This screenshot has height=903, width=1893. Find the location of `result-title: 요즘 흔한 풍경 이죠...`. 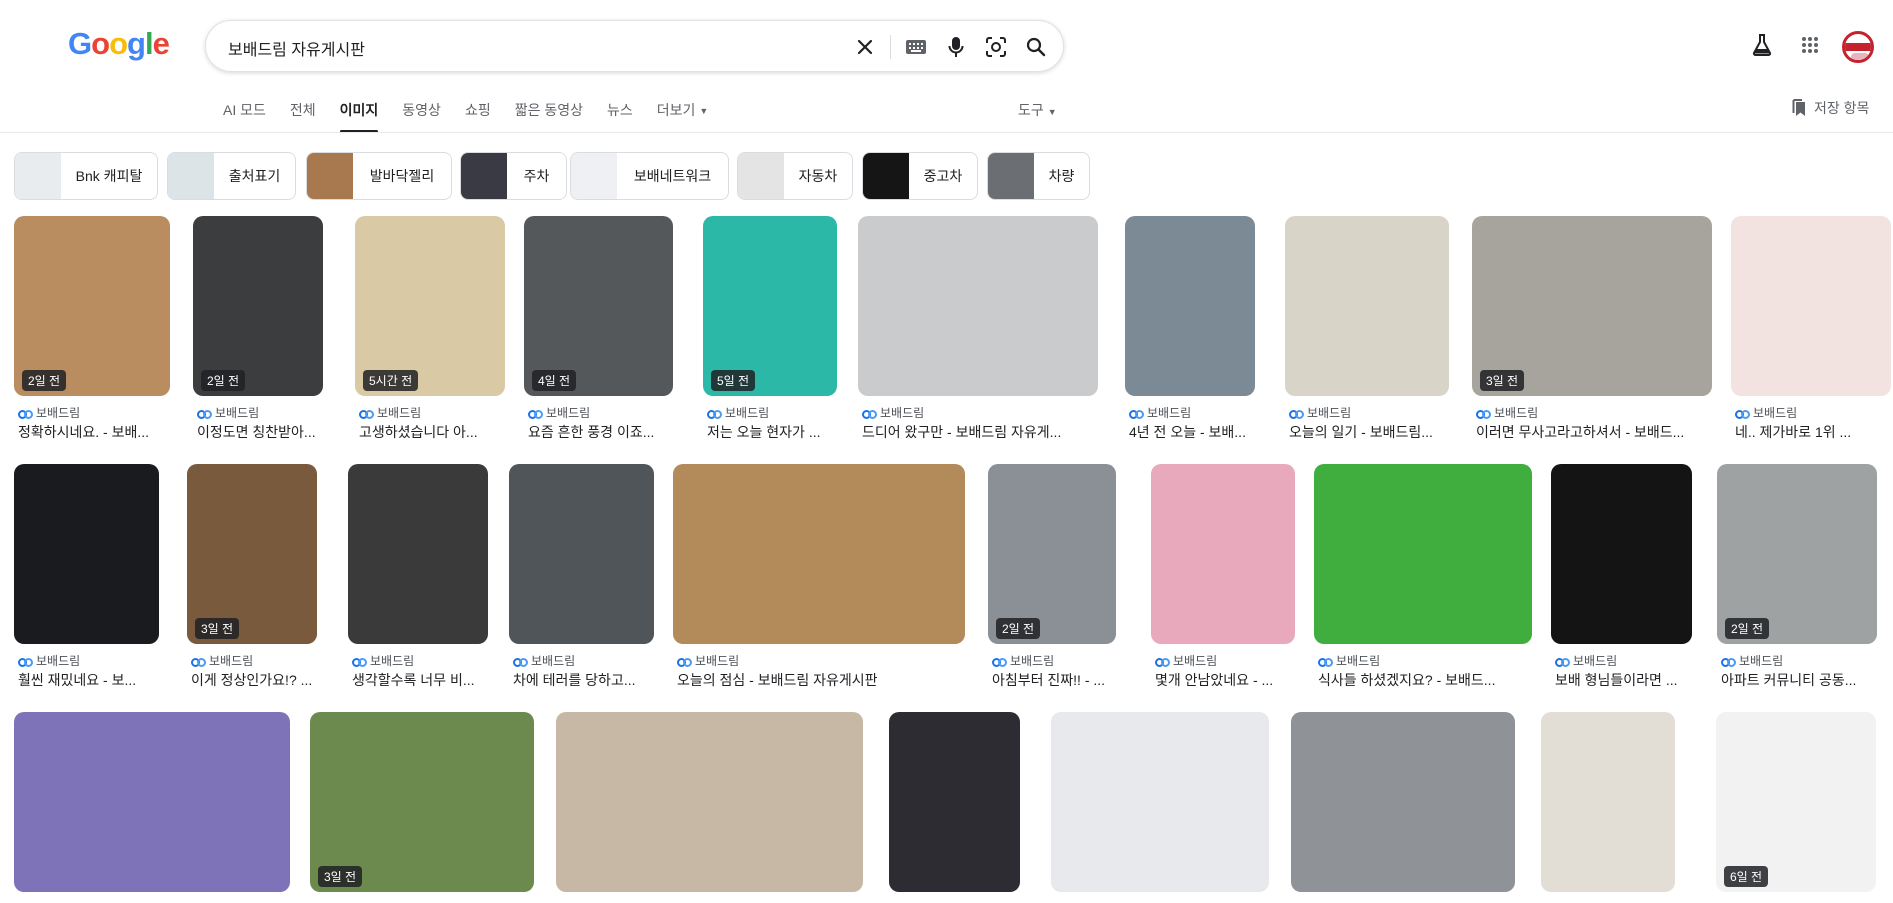

result-title: 요즘 흔한 풍경 이죠... is located at coordinates (602, 432).